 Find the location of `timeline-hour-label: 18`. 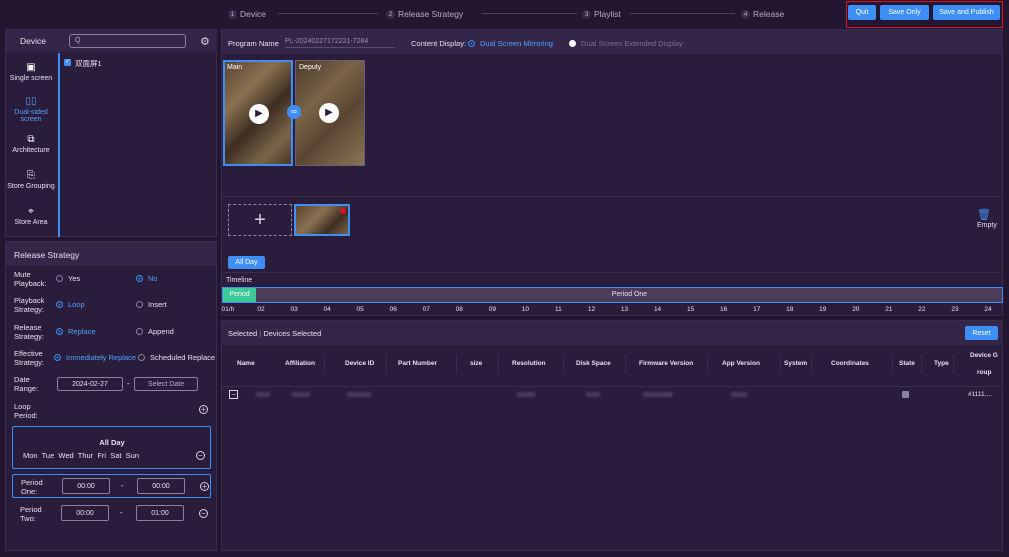

timeline-hour-label: 18 is located at coordinates (790, 309).